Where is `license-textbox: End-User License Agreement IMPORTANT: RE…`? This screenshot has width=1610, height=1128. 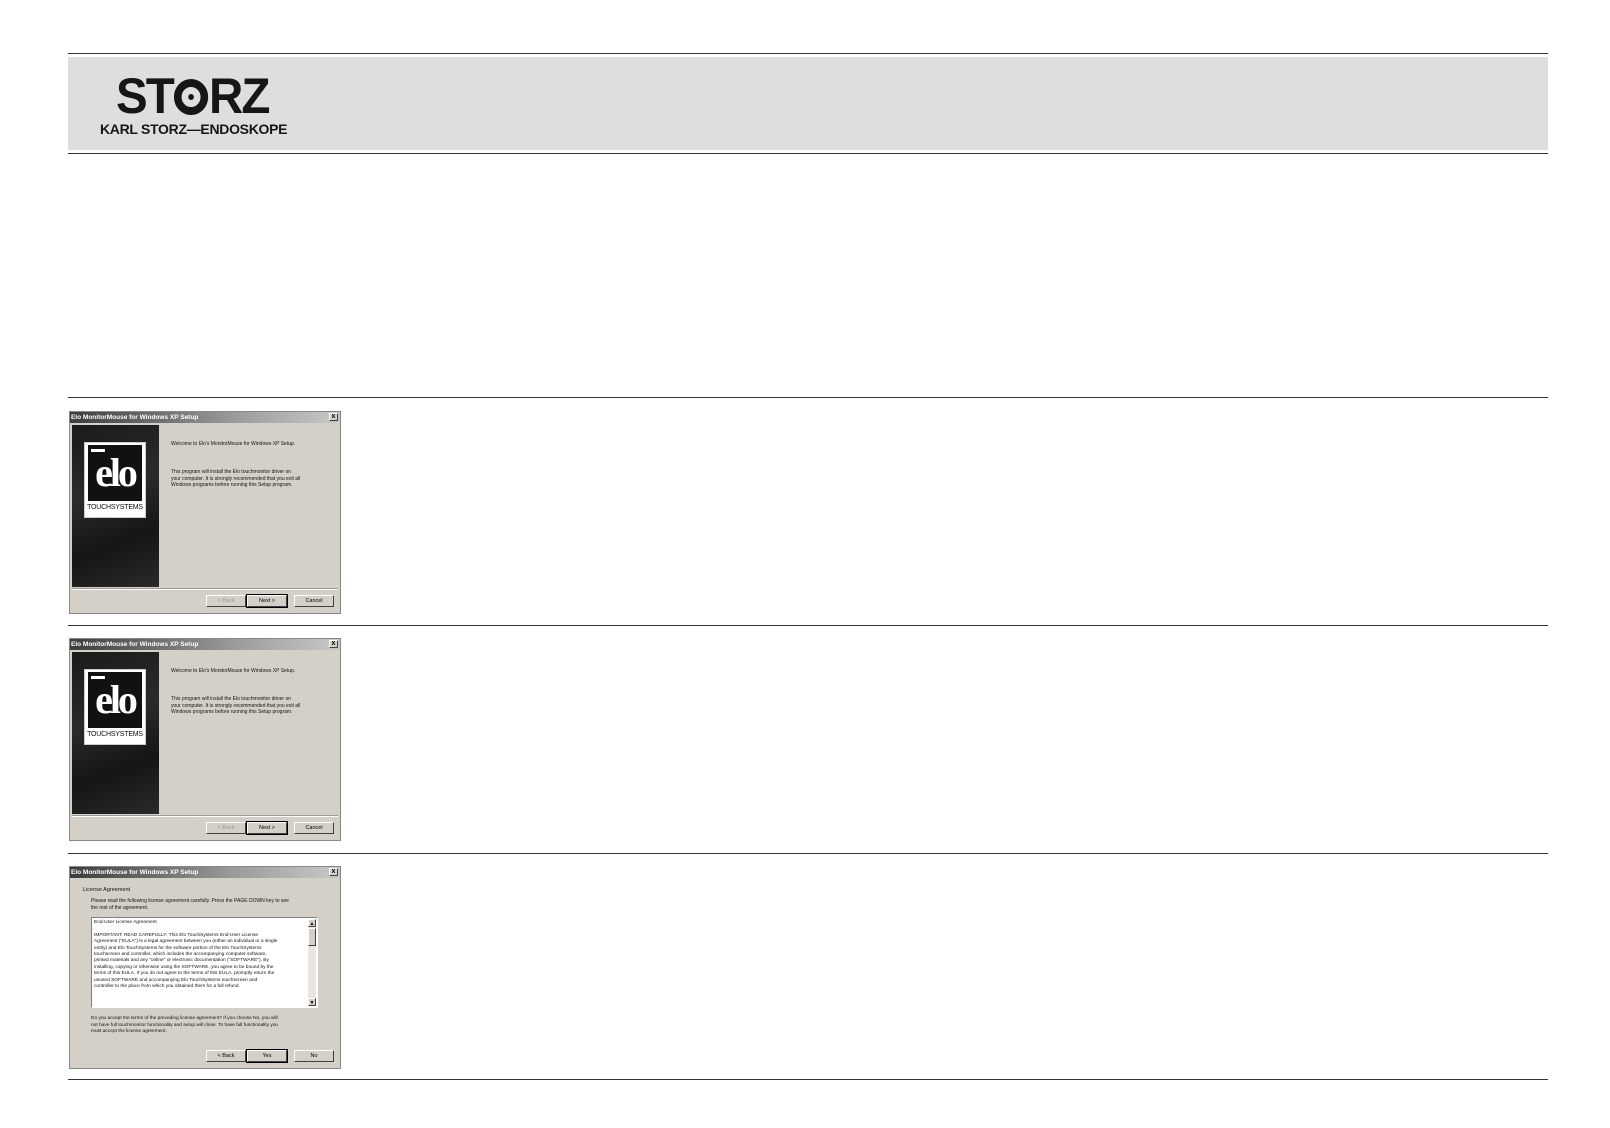
license-textbox: End-User License Agreement IMPORTANT: RE… is located at coordinates (204, 962).